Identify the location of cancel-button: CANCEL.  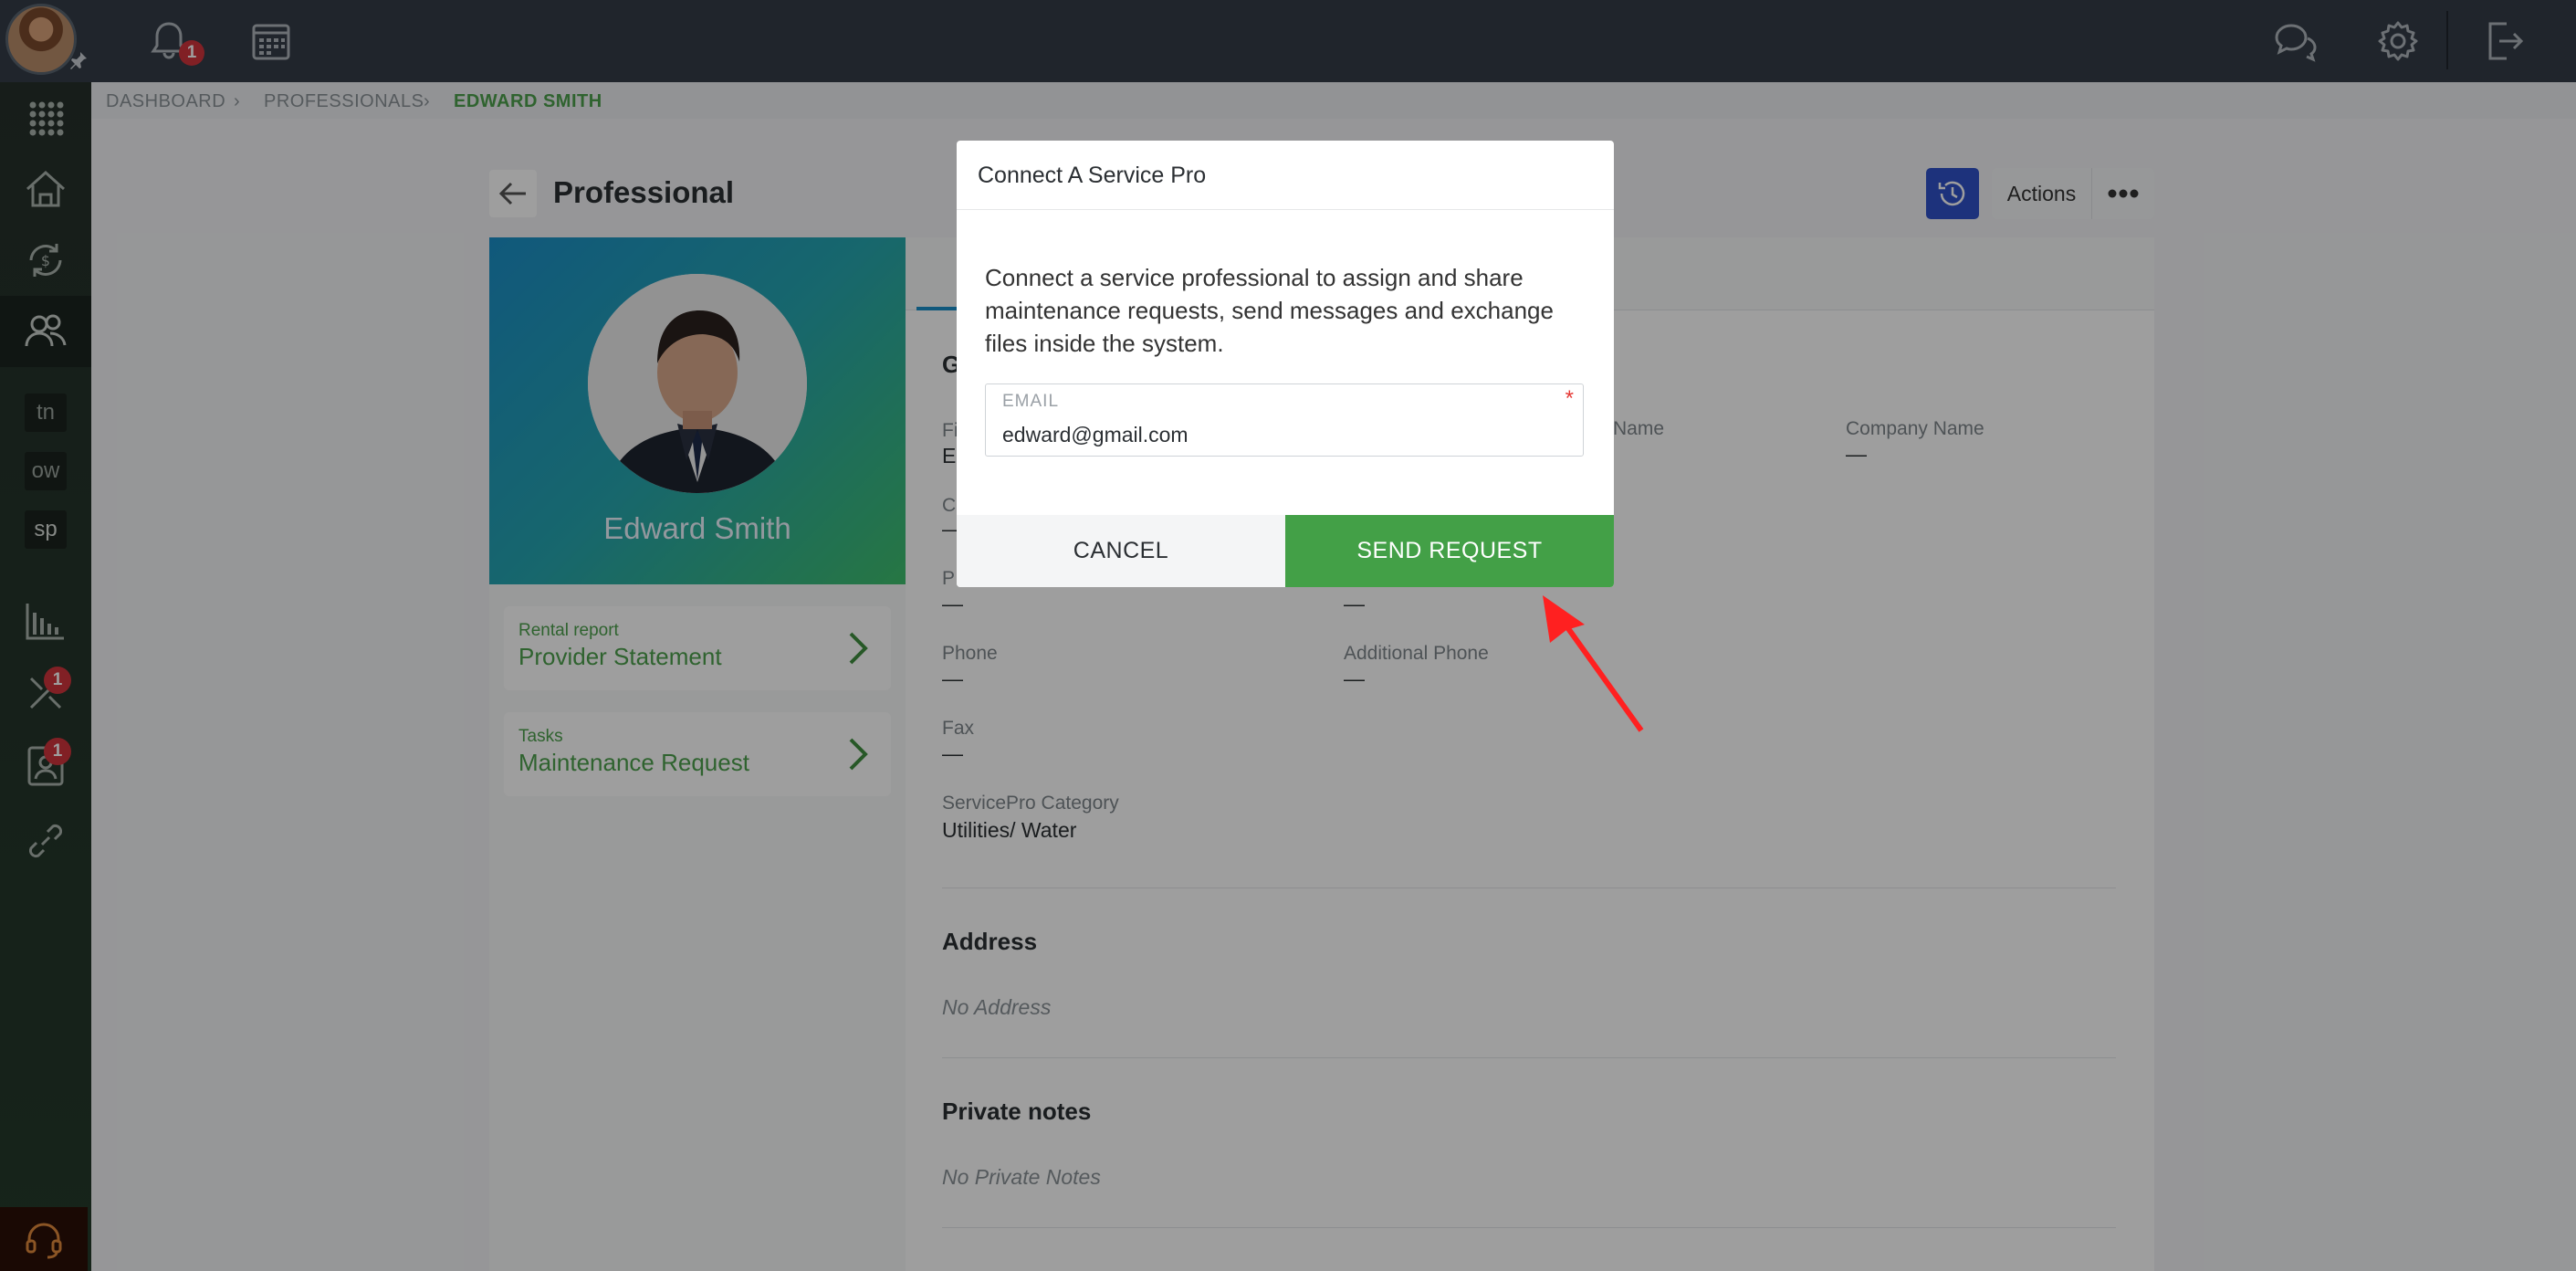
(1121, 551).